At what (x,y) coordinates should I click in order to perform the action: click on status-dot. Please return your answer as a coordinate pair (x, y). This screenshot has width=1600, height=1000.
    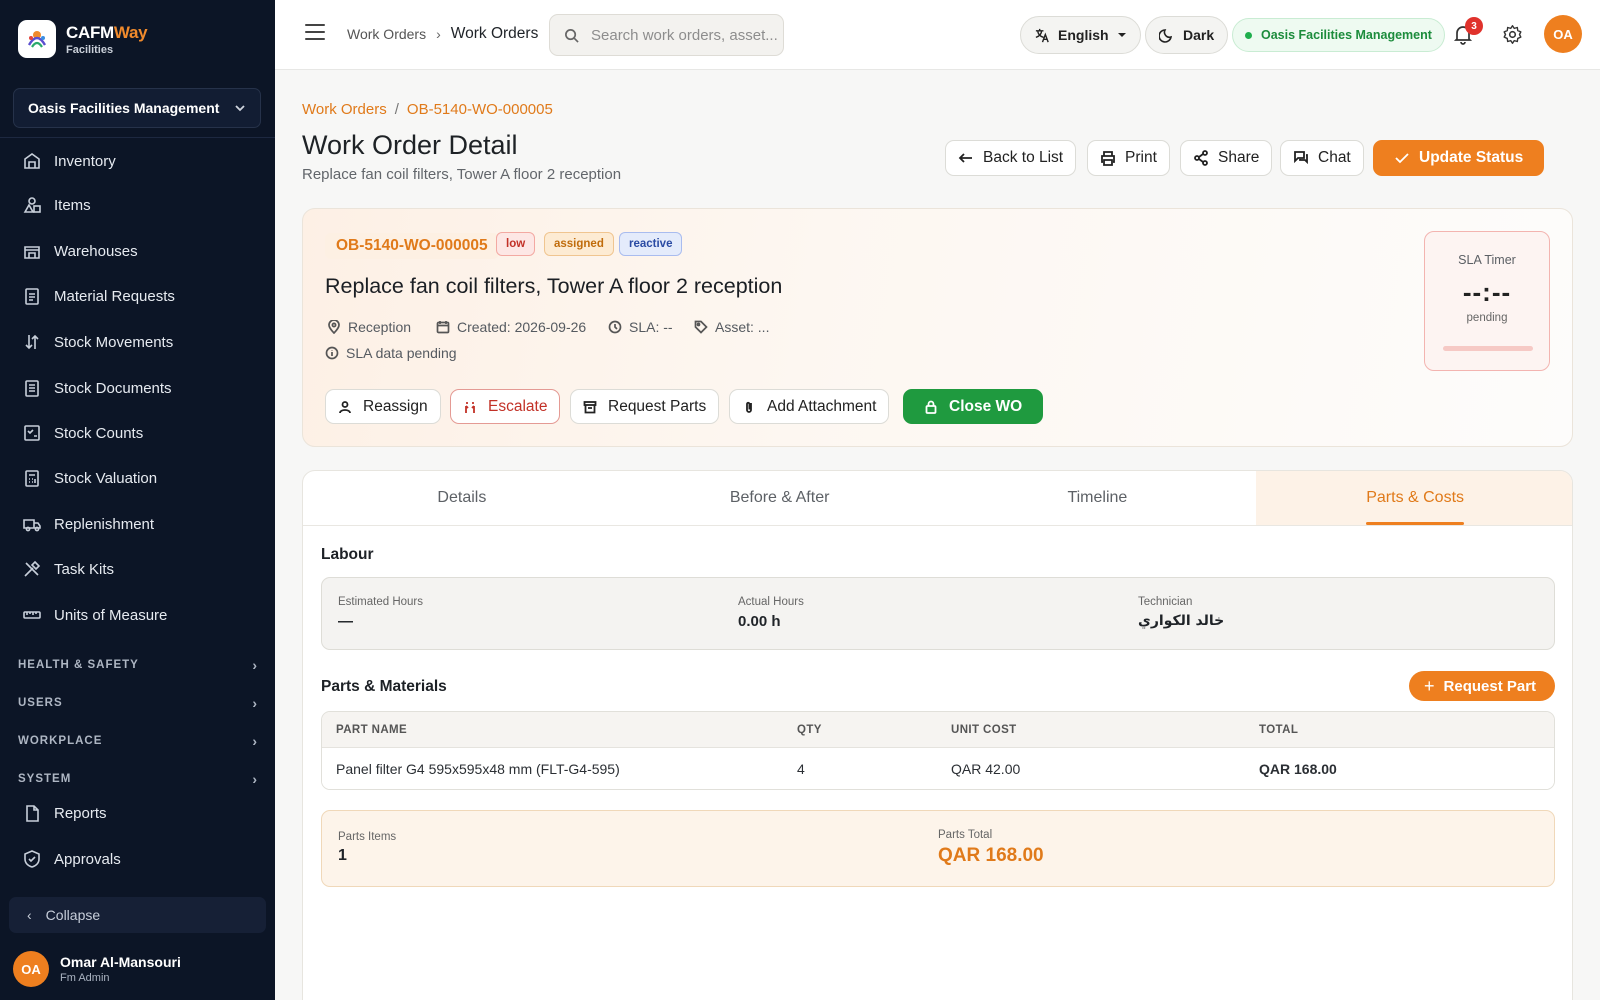
    Looking at the image, I should click on (1248, 35).